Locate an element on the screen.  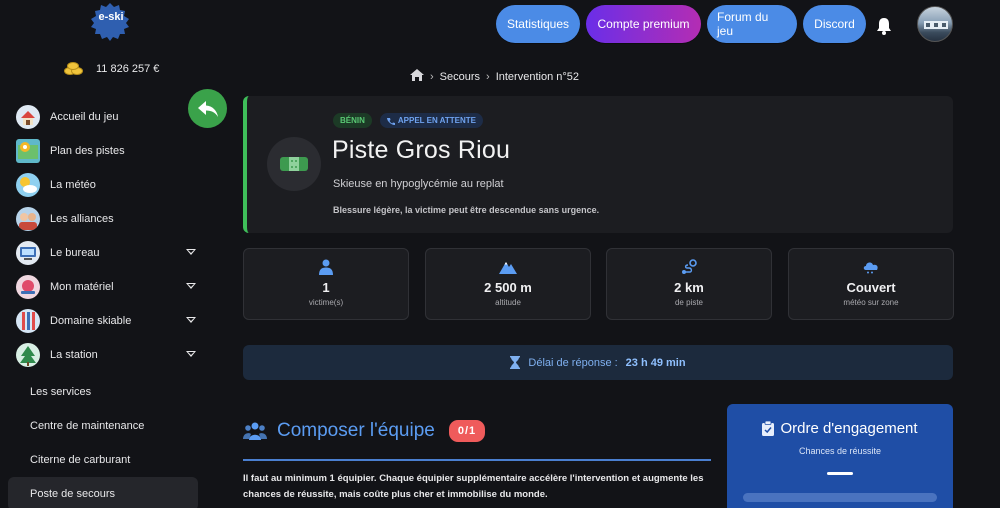
stat-label: de piste is located at coordinates (689, 302).